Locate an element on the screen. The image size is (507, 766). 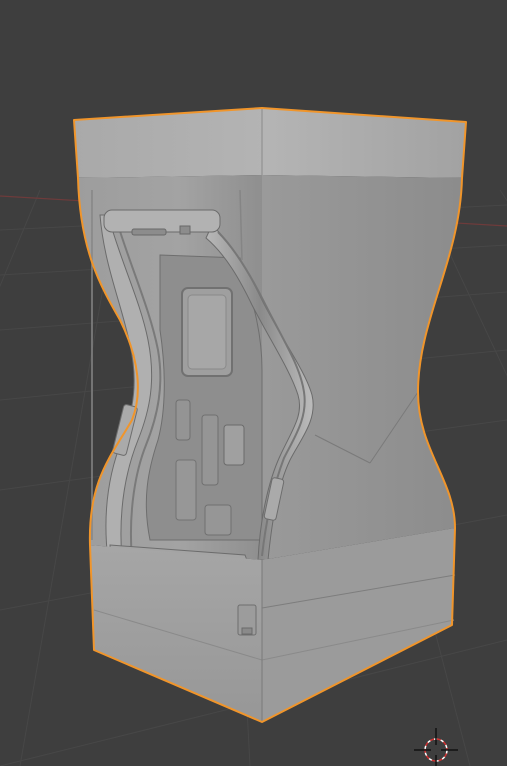
model-base-front is located at coordinates (176, 633).